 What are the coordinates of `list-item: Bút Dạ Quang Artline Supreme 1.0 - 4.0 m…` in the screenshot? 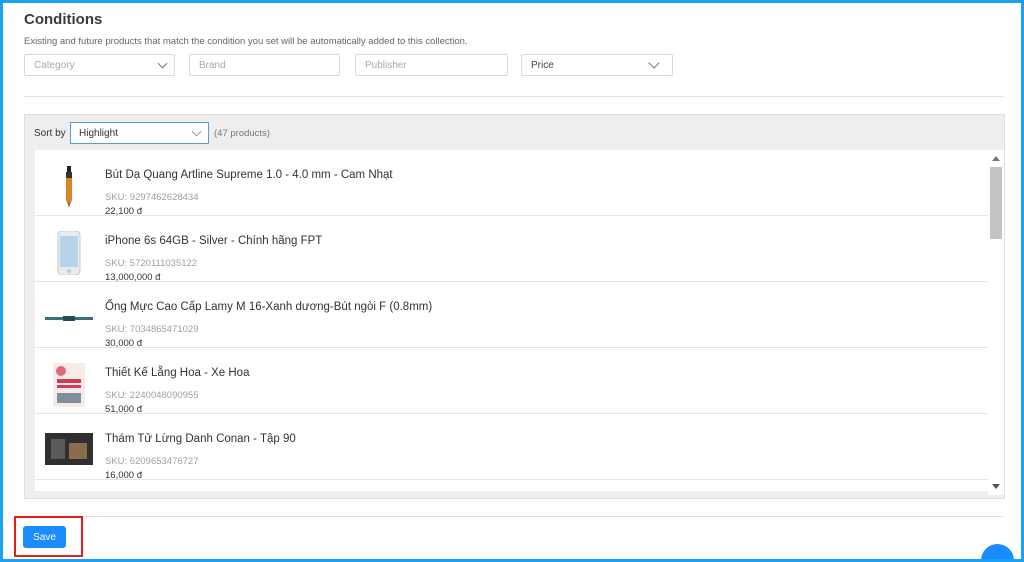 It's located at (511, 183).